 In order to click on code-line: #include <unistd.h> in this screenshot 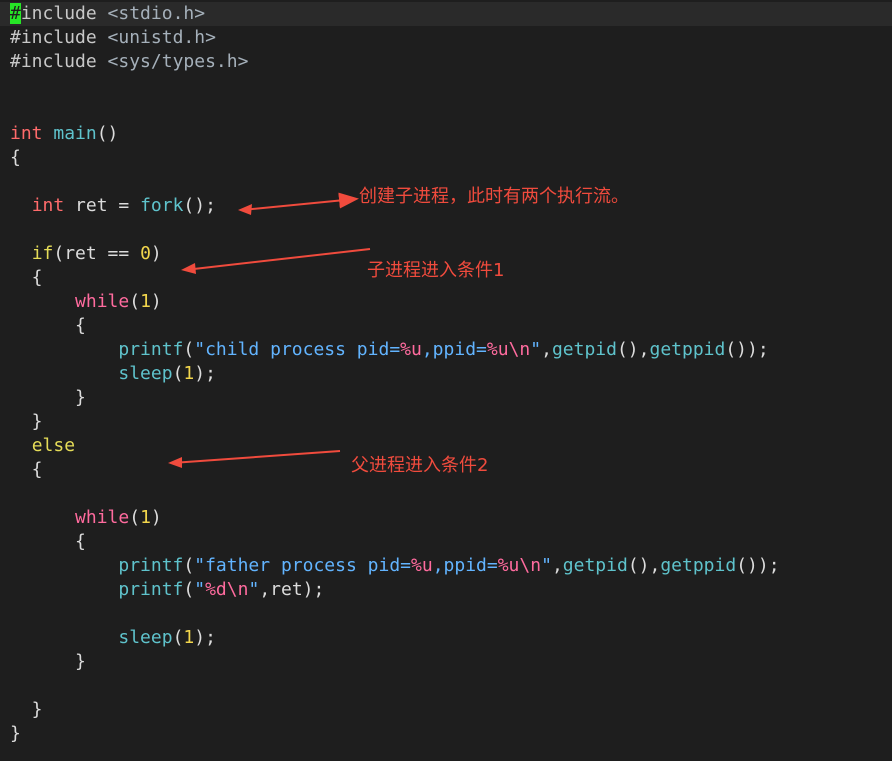, I will do `click(451, 38)`.